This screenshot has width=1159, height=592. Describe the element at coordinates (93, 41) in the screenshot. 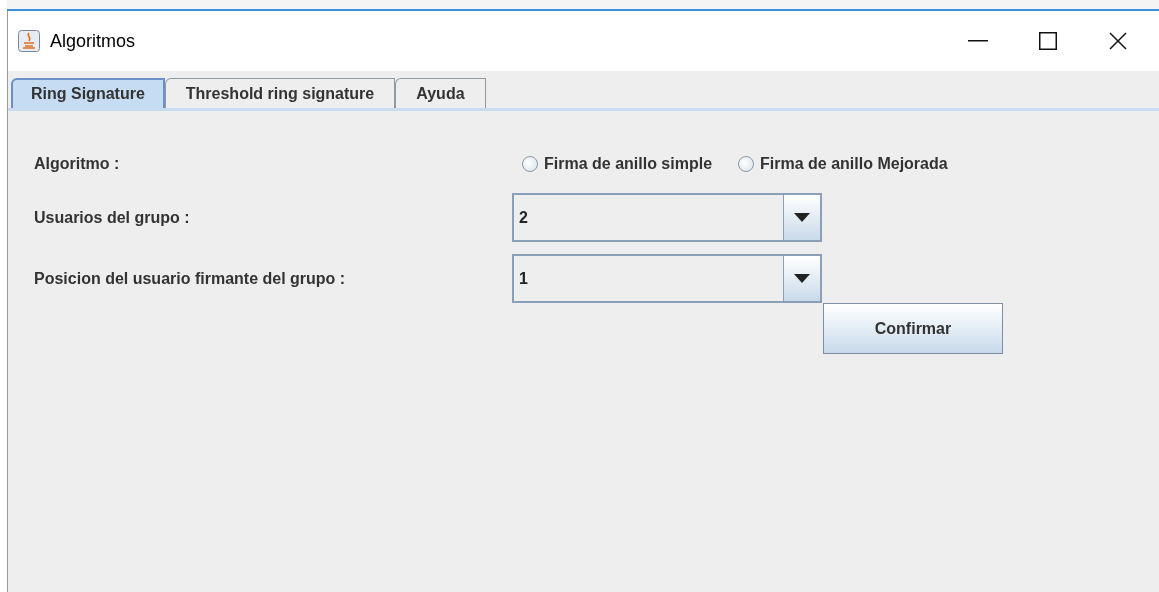

I see `window-title: Algoritmos` at that location.